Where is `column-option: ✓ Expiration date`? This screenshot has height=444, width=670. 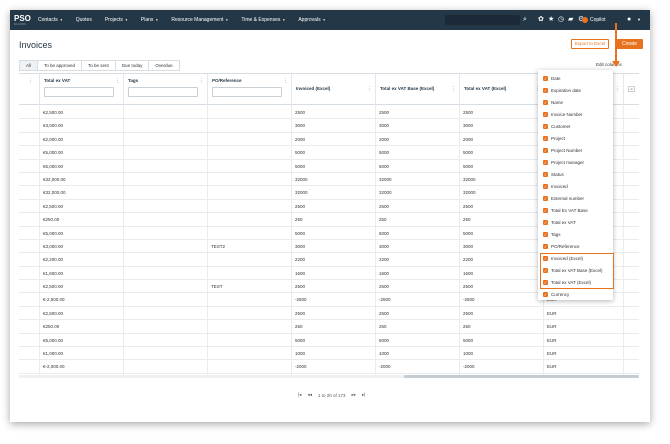
column-option: ✓ Expiration date is located at coordinates (562, 90).